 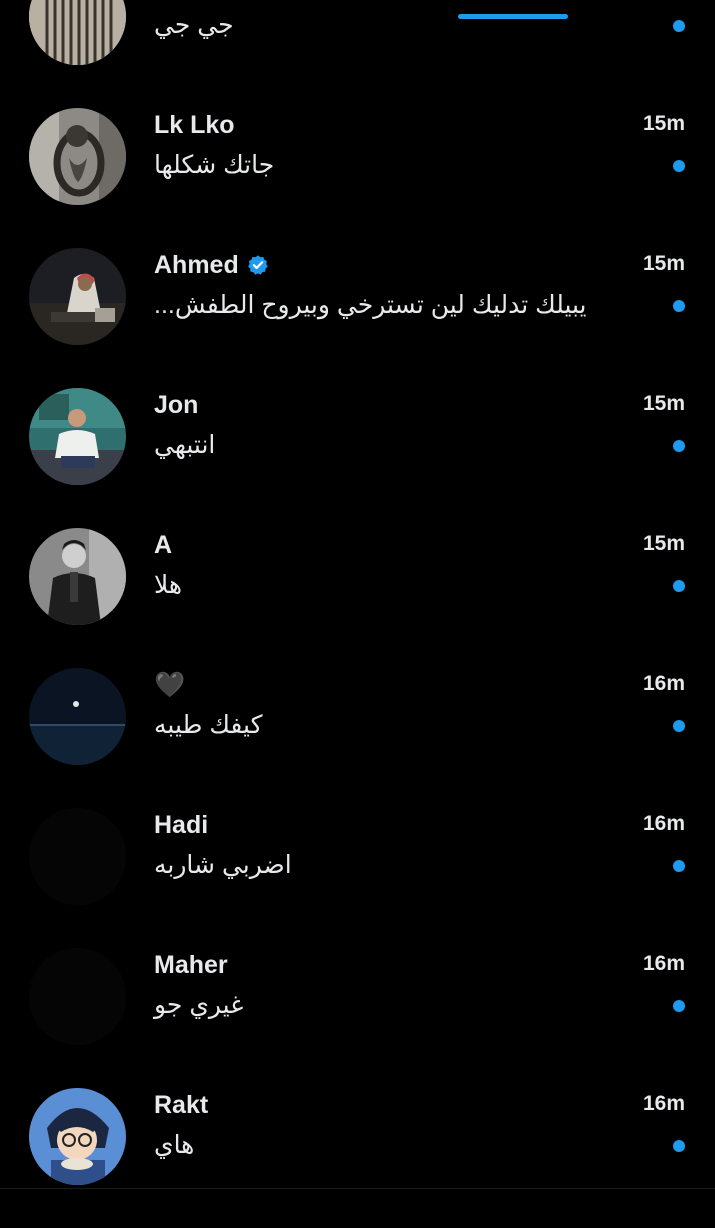 I want to click on message-preview: هاي, so click(x=174, y=1145).